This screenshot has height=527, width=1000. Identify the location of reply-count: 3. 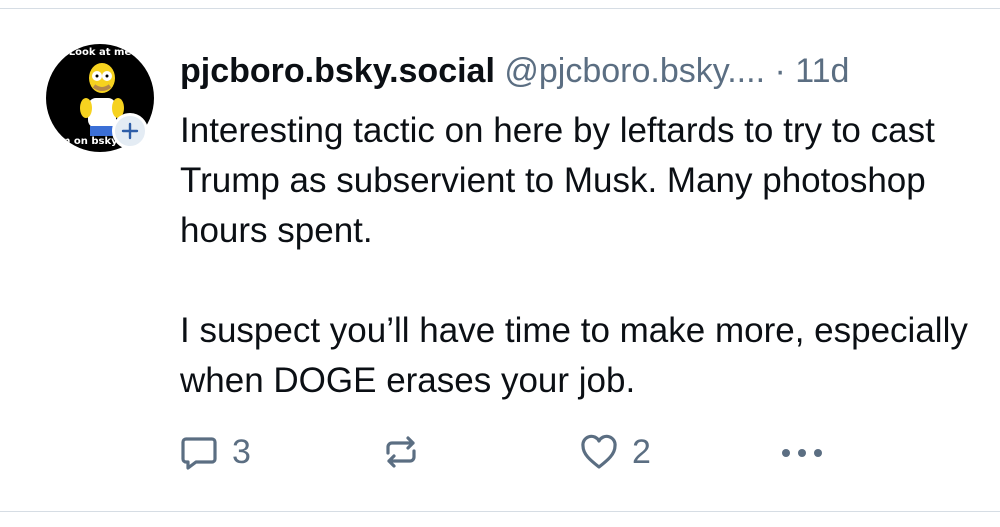
(241, 451).